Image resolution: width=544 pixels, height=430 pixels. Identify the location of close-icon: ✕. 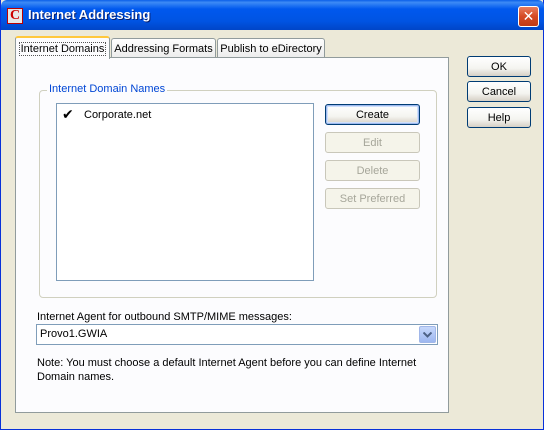
(528, 16).